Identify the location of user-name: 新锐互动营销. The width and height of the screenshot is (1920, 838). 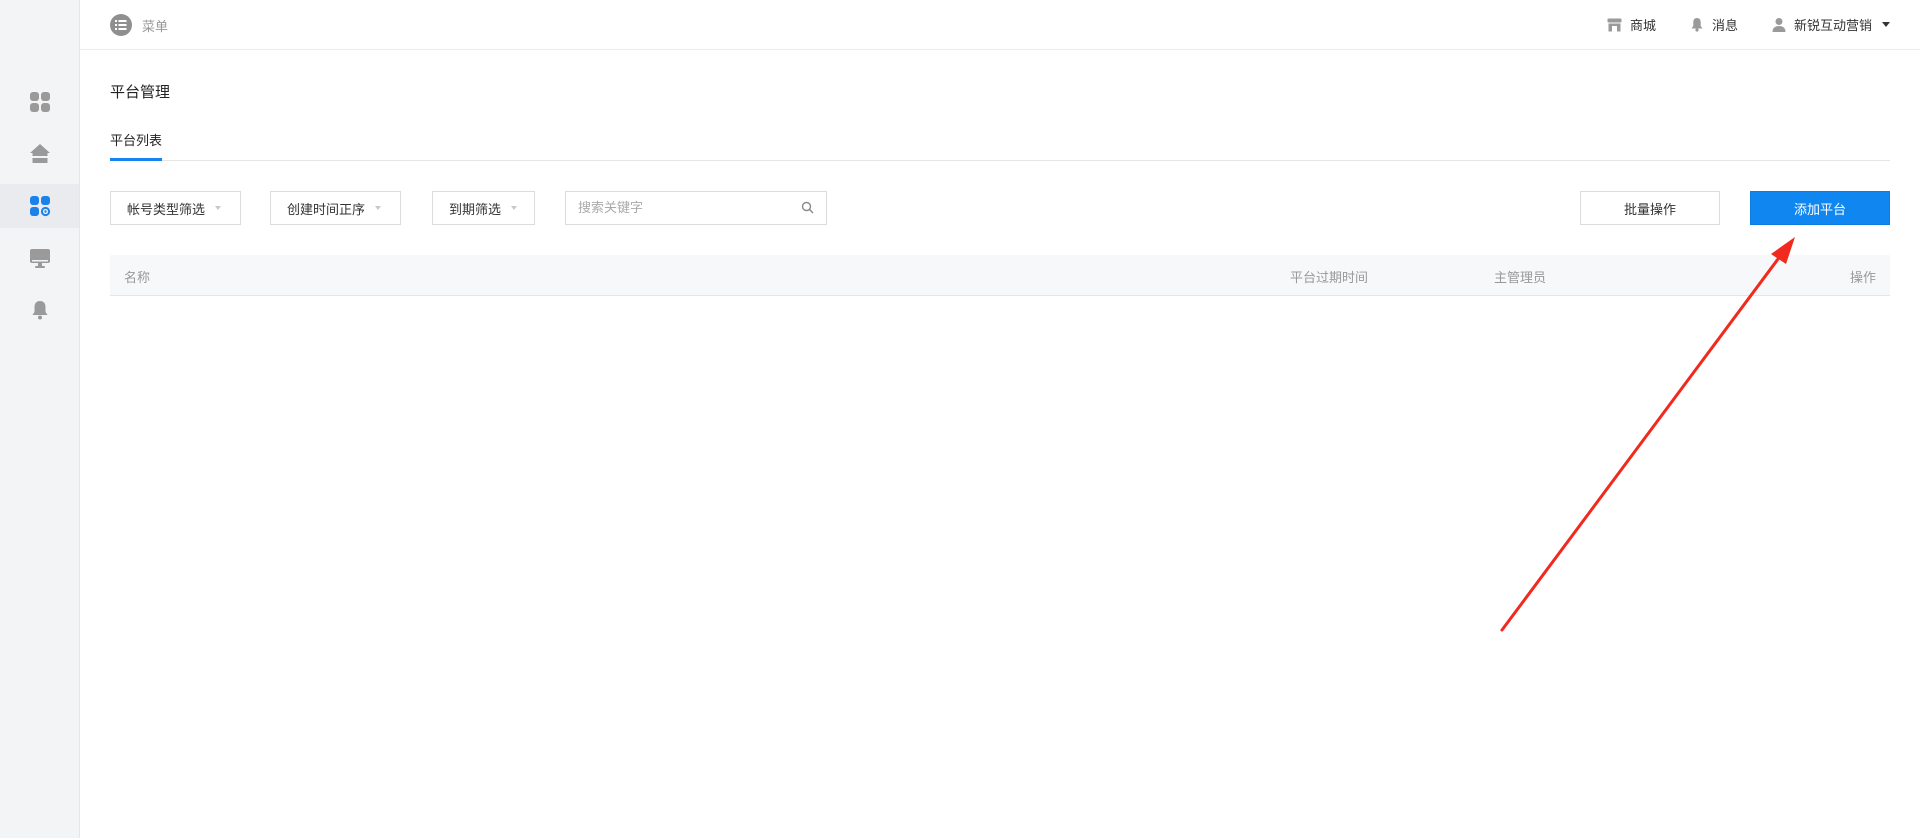
(1832, 26).